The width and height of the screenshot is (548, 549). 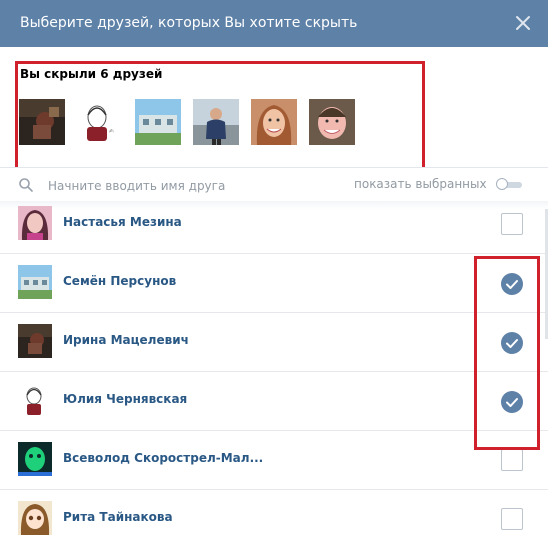 I want to click on friend-row: Ирина Мацелевич, so click(x=274, y=342).